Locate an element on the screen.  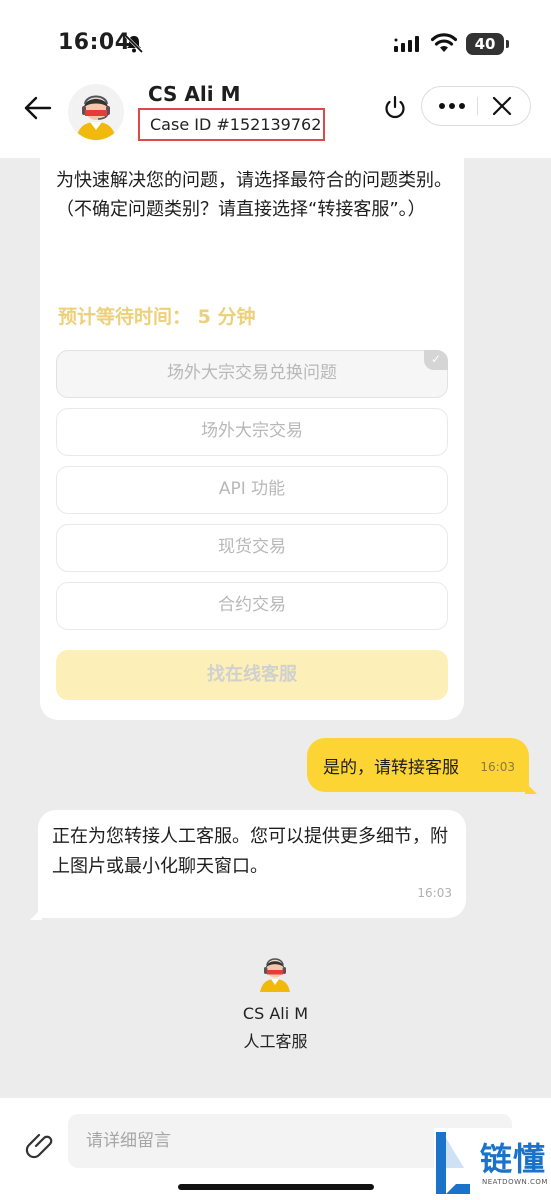
option-label: 场外大宗交易兑换问题 is located at coordinates (252, 373).